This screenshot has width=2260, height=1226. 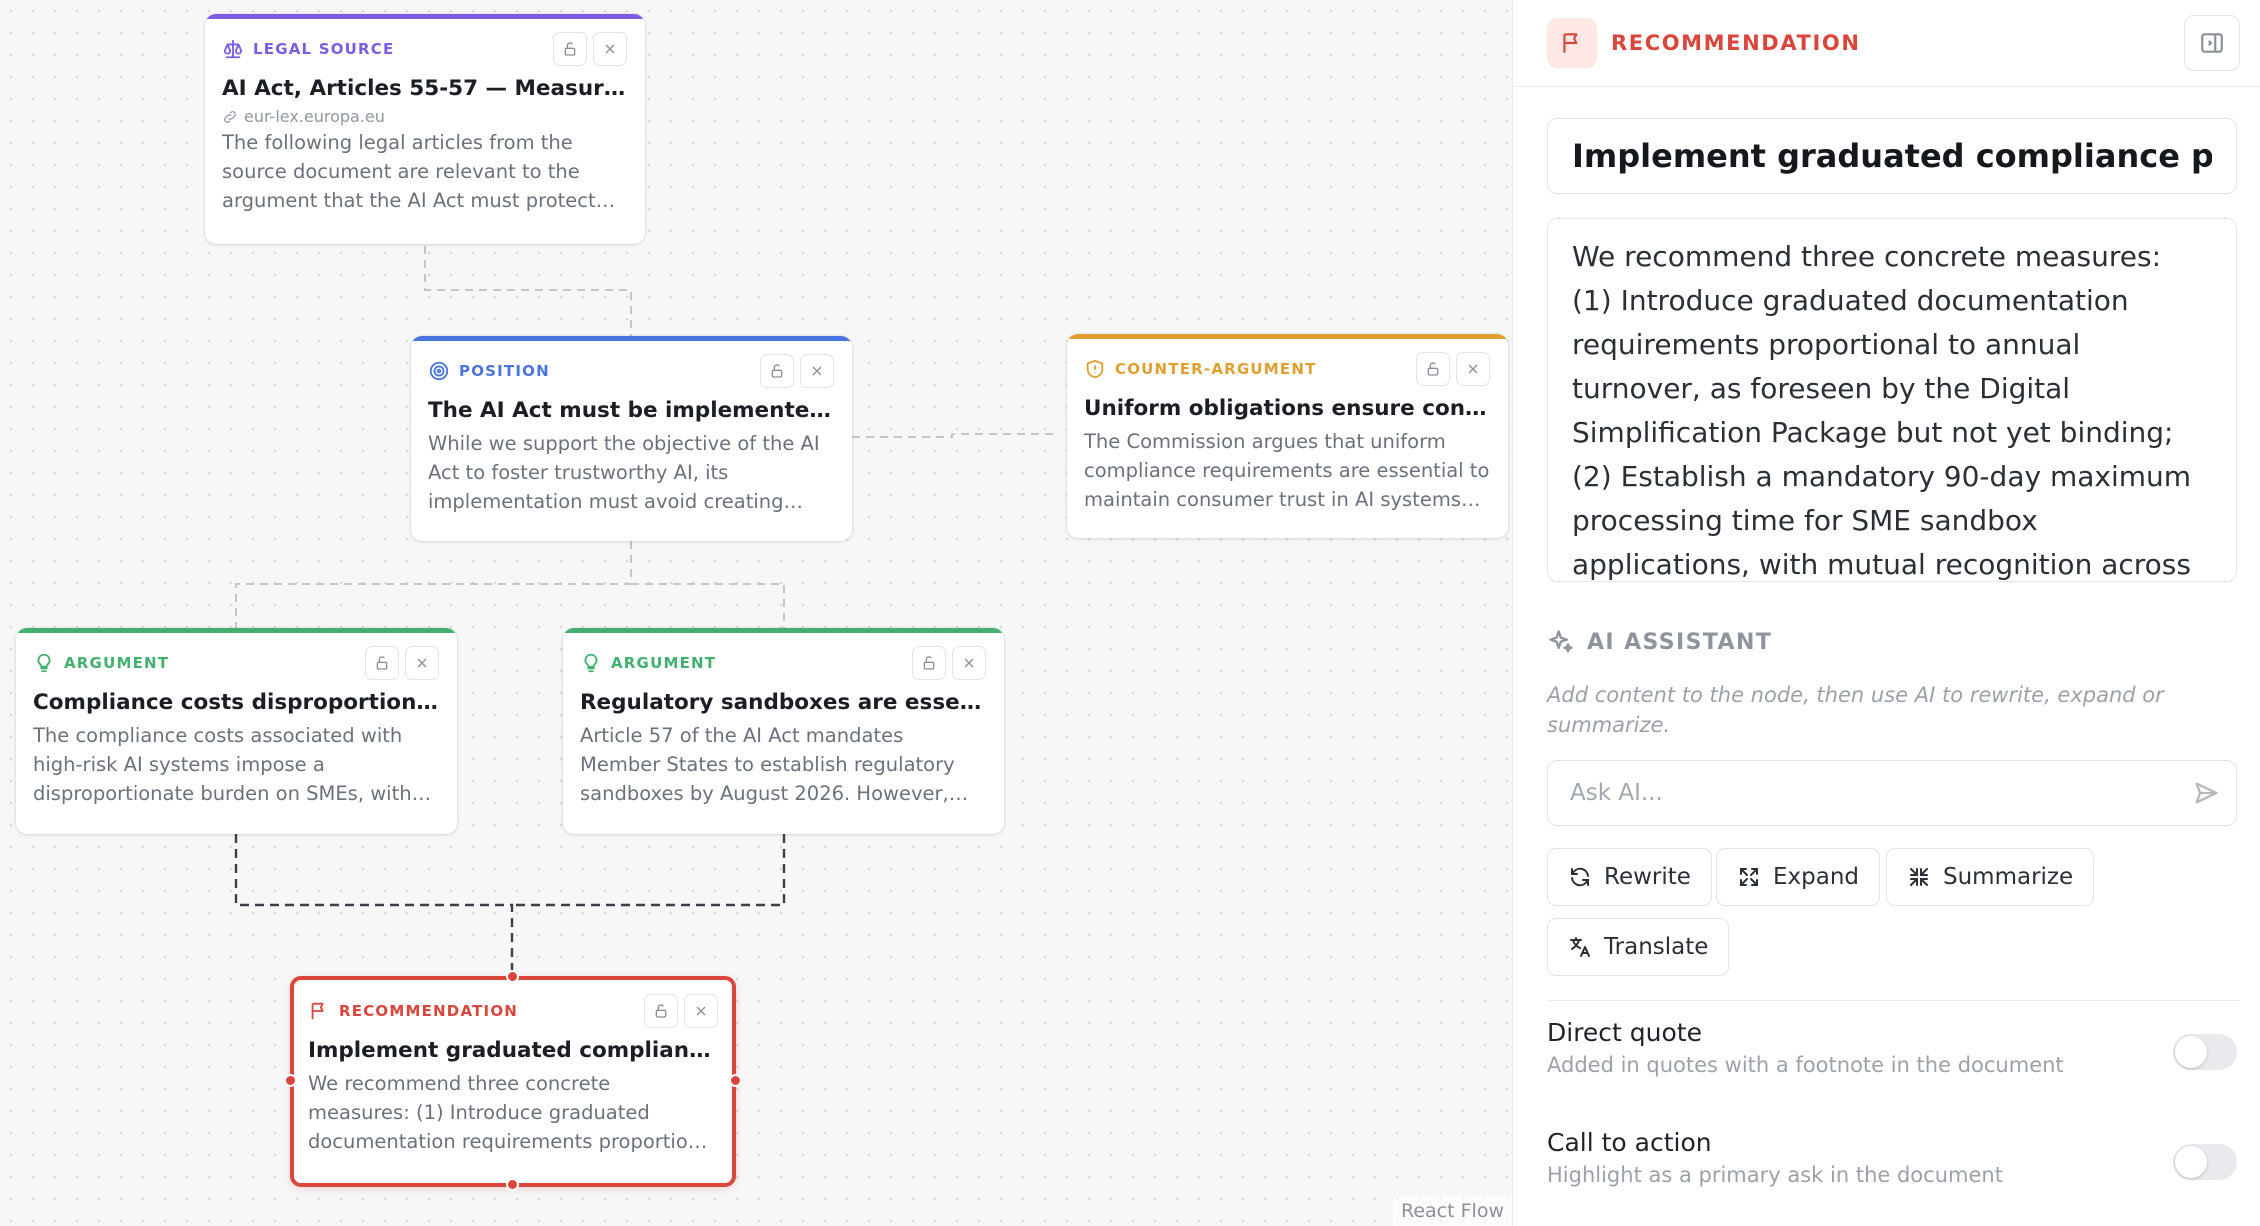 What do you see at coordinates (2008, 877) in the screenshot?
I see `summarize-label: Summarize` at bounding box center [2008, 877].